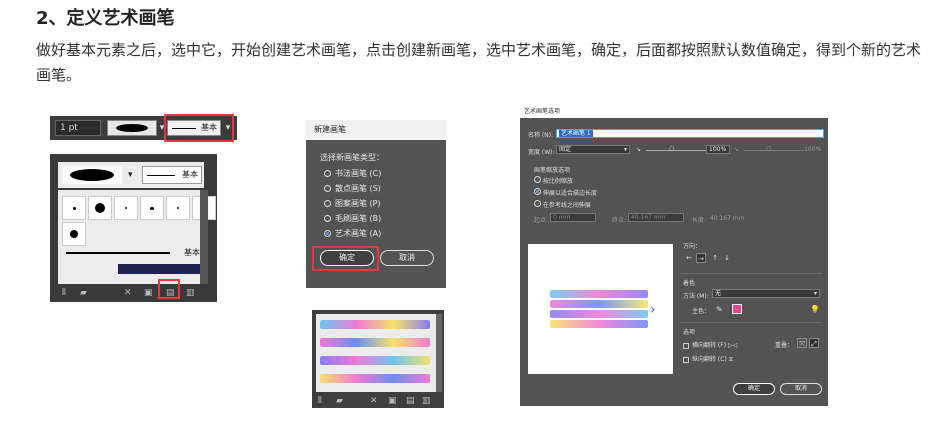 This screenshot has height=446, width=950. What do you see at coordinates (599, 314) in the screenshot?
I see `preview-stroke` at bounding box center [599, 314].